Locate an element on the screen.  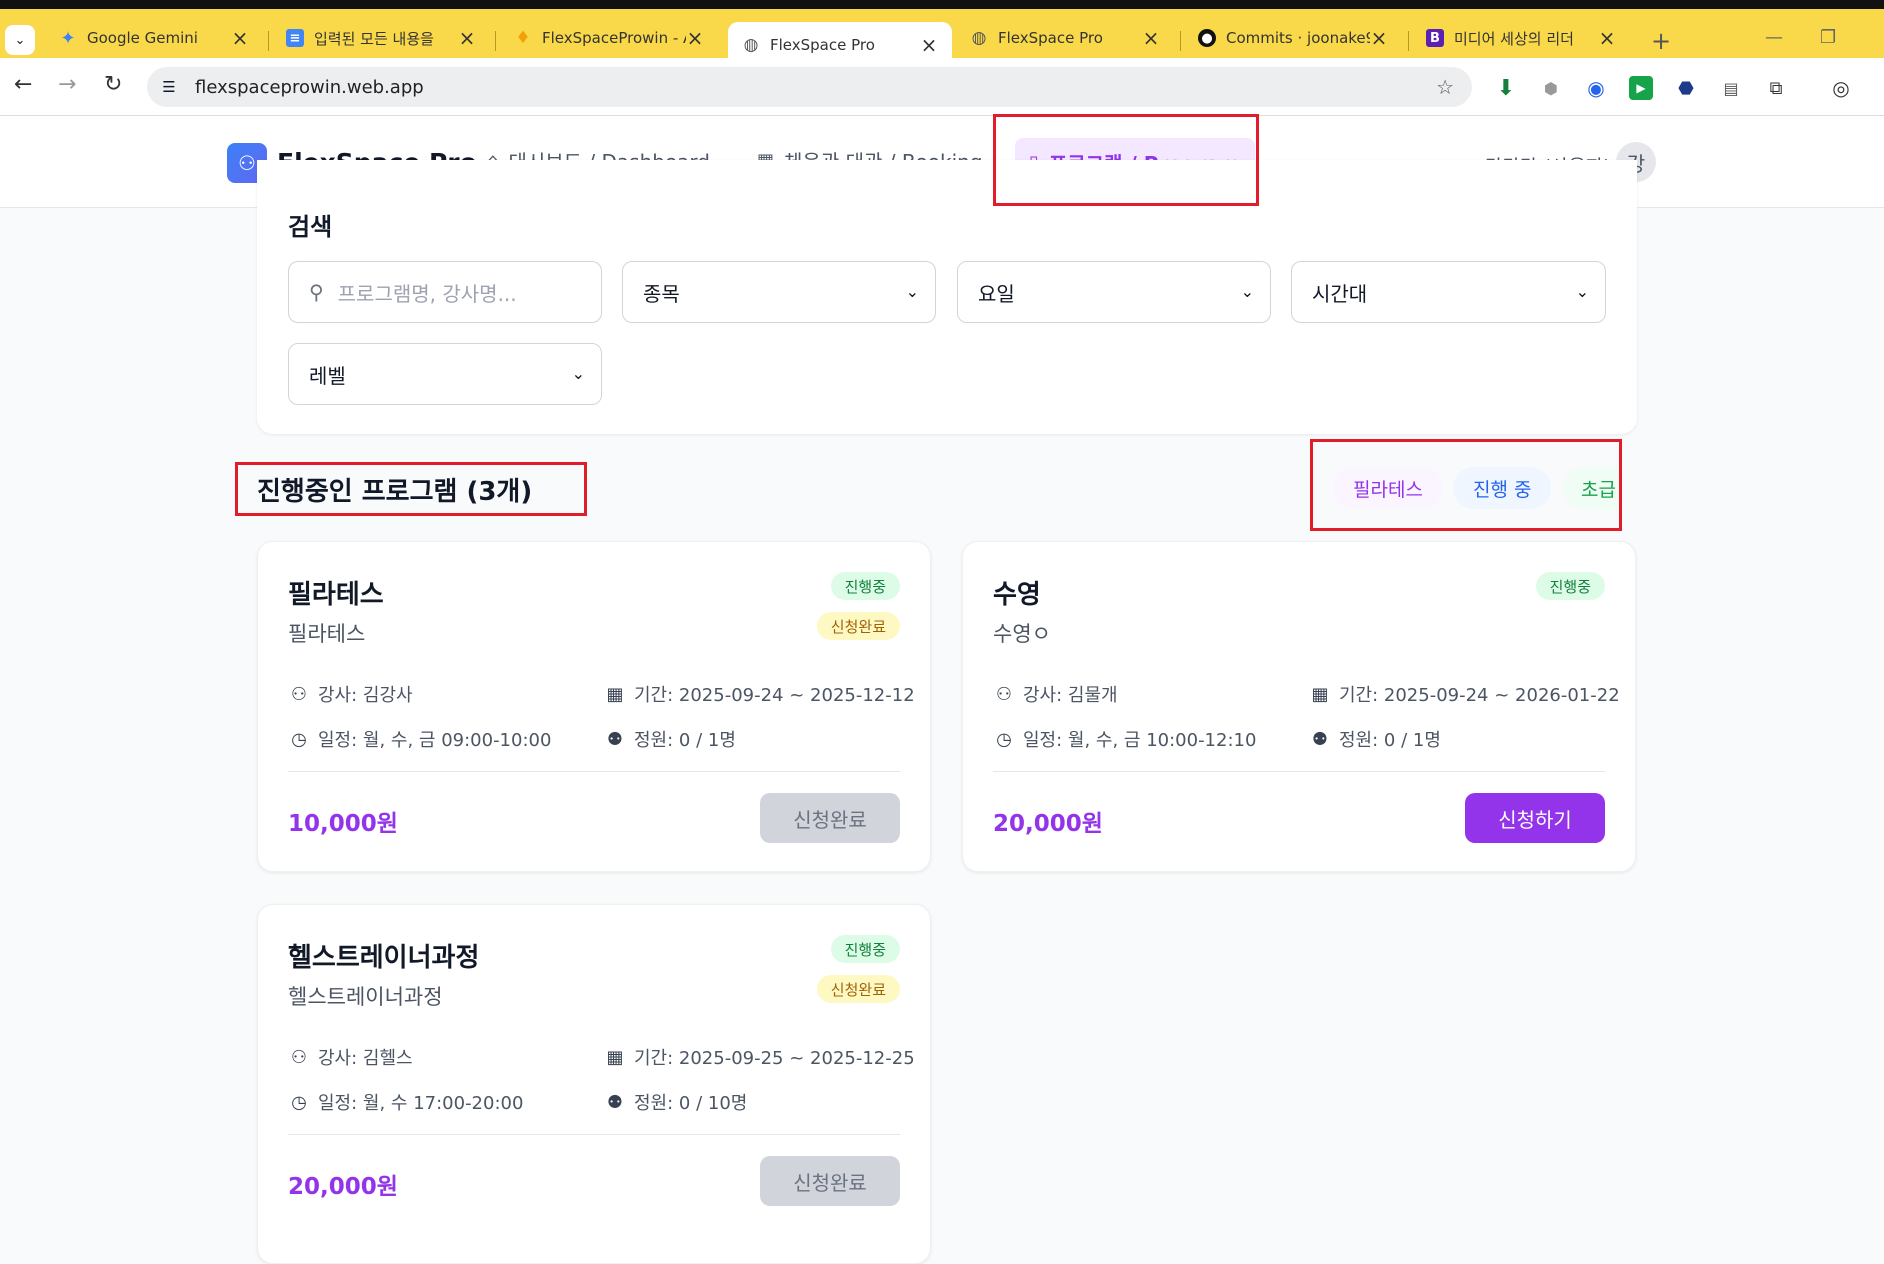
download-extension-icon: ⬇ is located at coordinates (1506, 88).